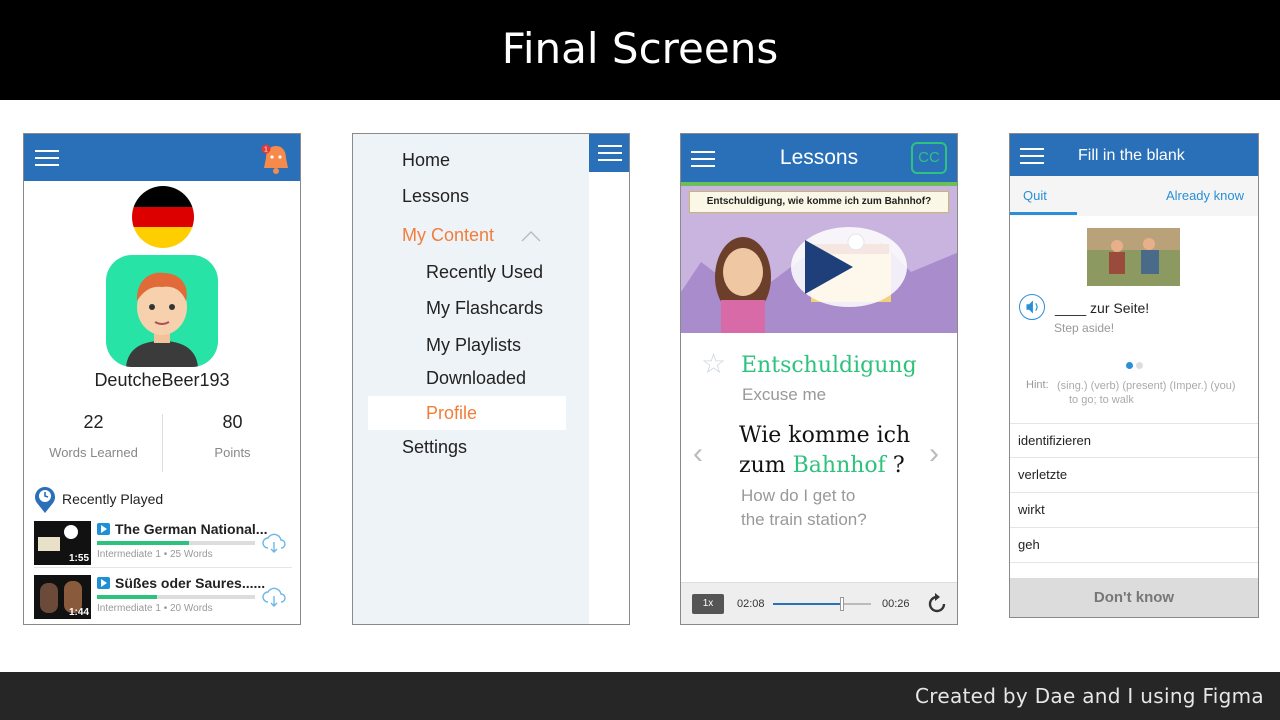 The image size is (1280, 720). Describe the element at coordinates (1134, 475) in the screenshot. I see `answer-option: verletzte` at that location.